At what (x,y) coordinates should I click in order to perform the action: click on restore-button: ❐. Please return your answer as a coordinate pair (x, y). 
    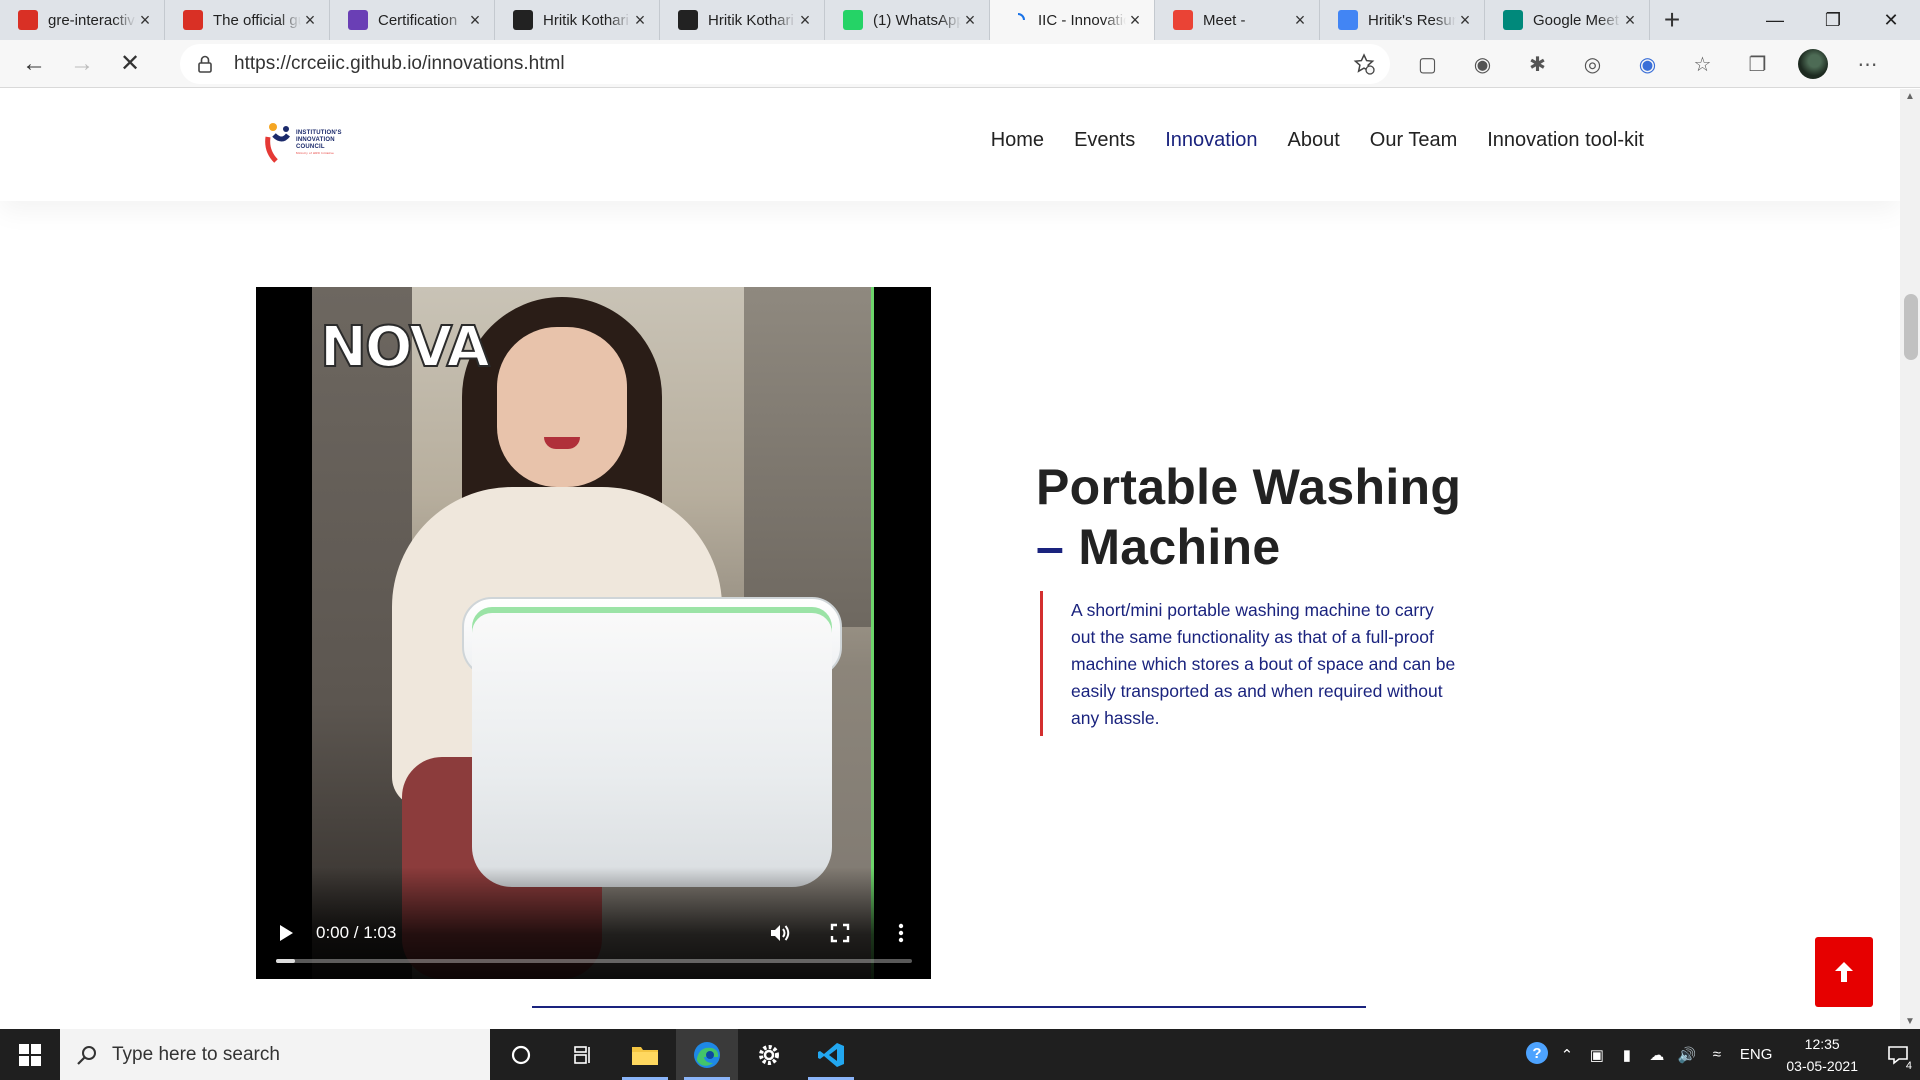
    Looking at the image, I should click on (1833, 20).